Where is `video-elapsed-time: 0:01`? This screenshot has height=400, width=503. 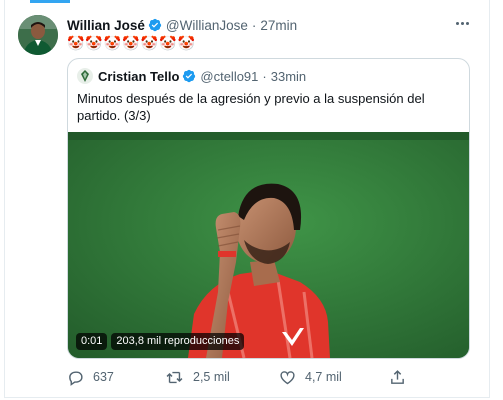
video-elapsed-time: 0:01 is located at coordinates (92, 341).